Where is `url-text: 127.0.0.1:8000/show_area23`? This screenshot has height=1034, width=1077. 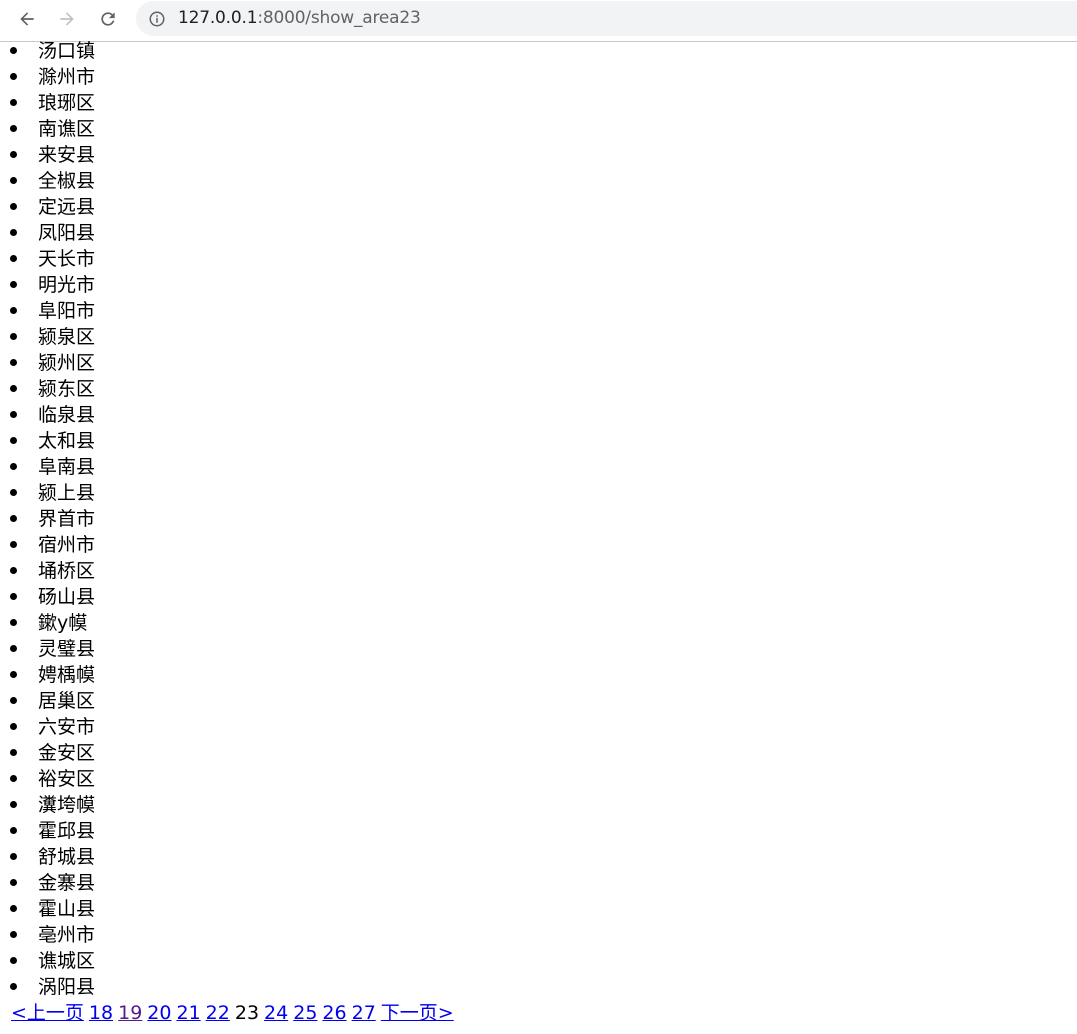
url-text: 127.0.0.1:8000/show_area23 is located at coordinates (299, 18).